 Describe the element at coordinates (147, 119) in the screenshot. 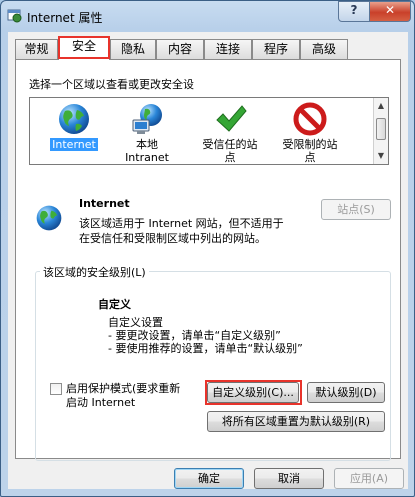

I see `intranet-icon` at that location.